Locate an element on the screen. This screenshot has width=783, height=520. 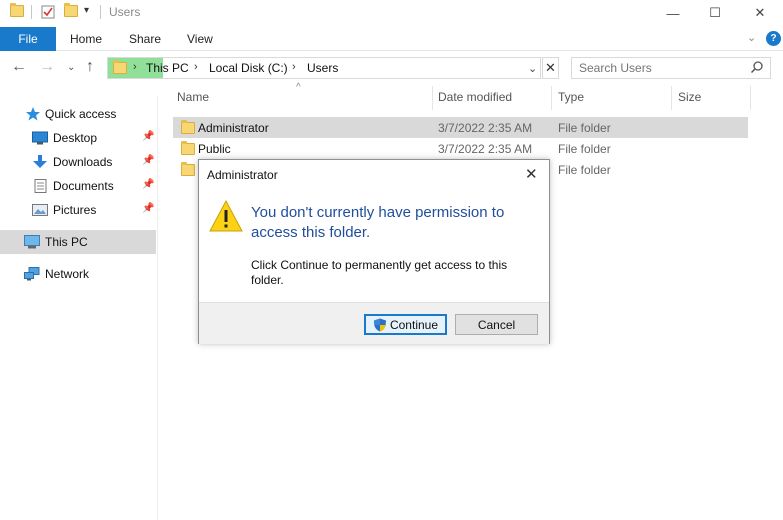
cancel-button: Cancel is located at coordinates (496, 324).